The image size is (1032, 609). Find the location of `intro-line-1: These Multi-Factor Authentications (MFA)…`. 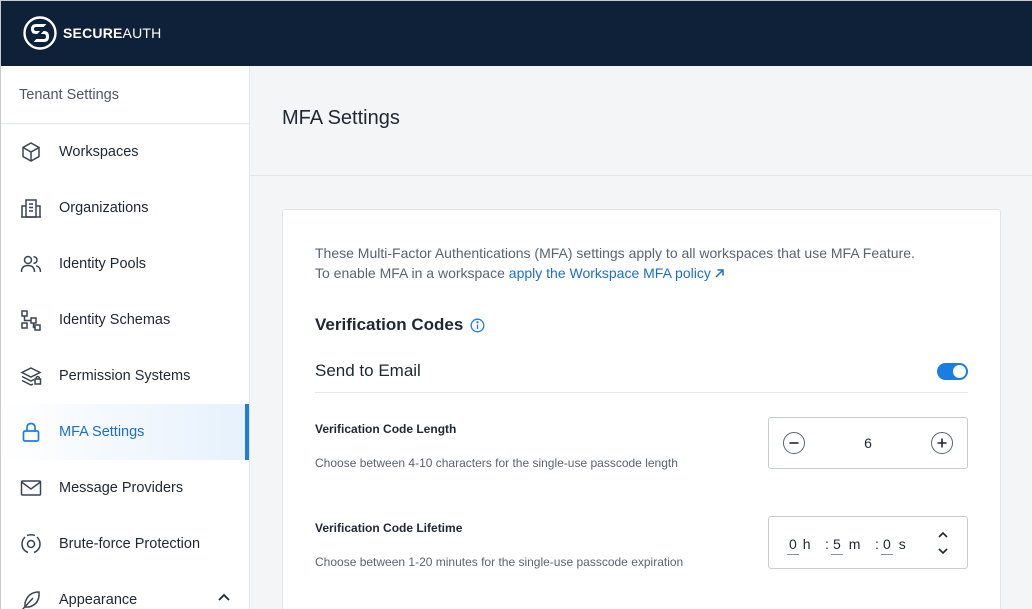

intro-line-1: These Multi-Factor Authentications (MFA)… is located at coordinates (615, 253).